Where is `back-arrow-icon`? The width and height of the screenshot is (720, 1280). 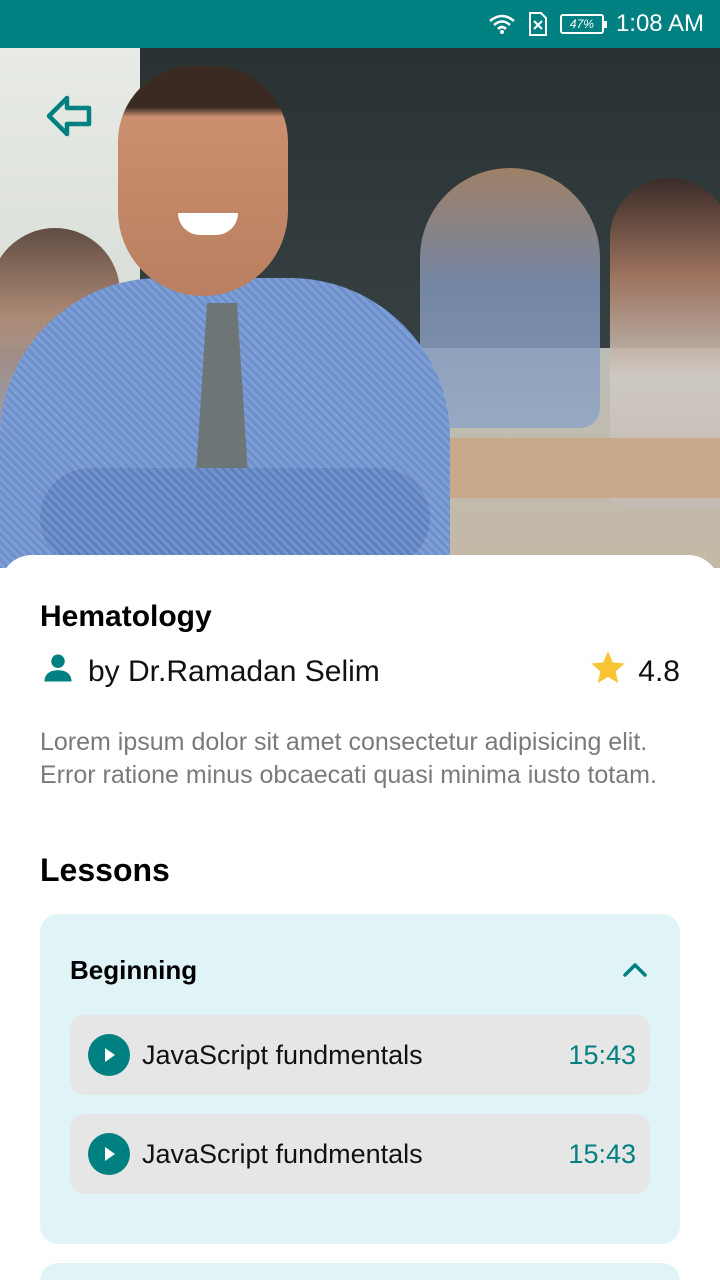
back-arrow-icon is located at coordinates (70, 118).